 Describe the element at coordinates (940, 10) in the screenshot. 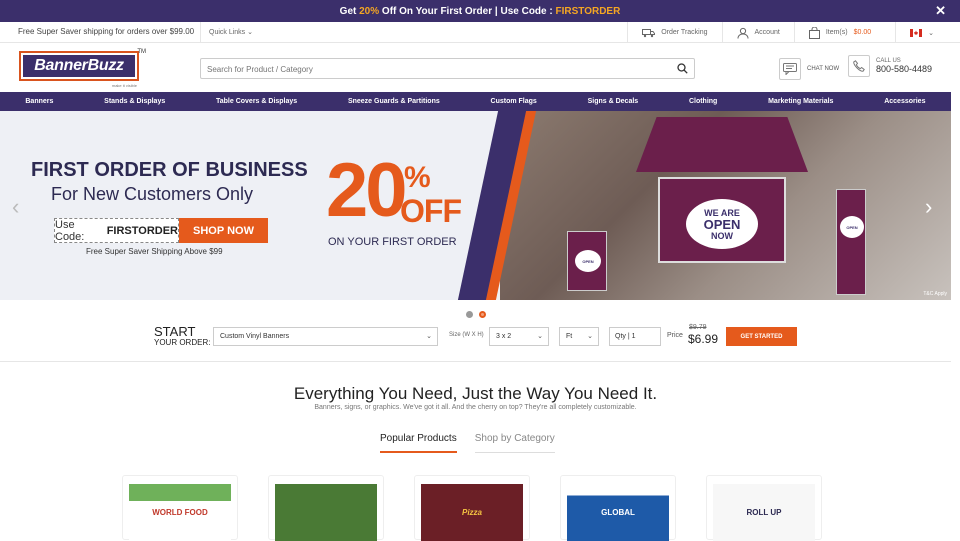

I see `close-icon: ✕` at that location.